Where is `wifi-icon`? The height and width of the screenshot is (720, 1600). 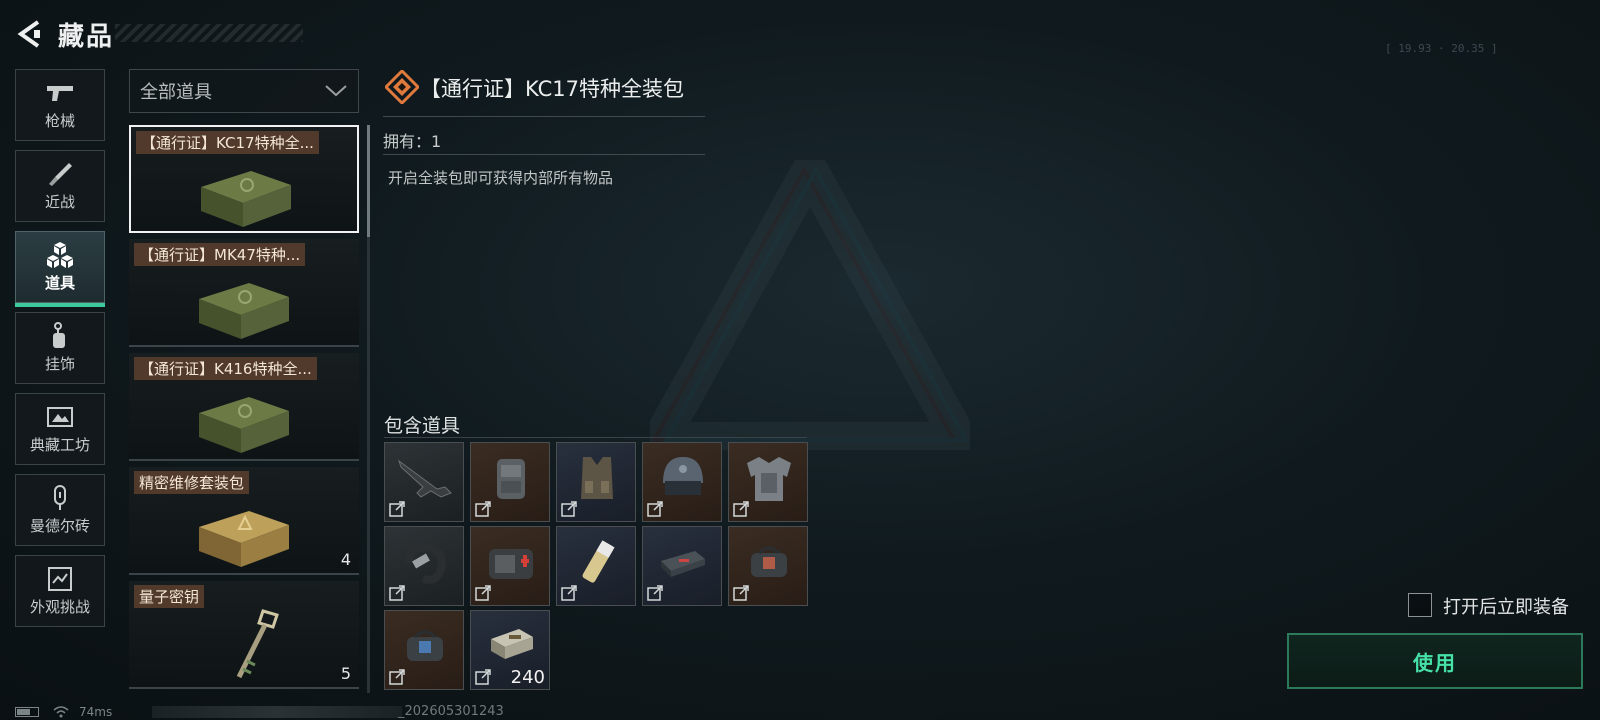
wifi-icon is located at coordinates (61, 712).